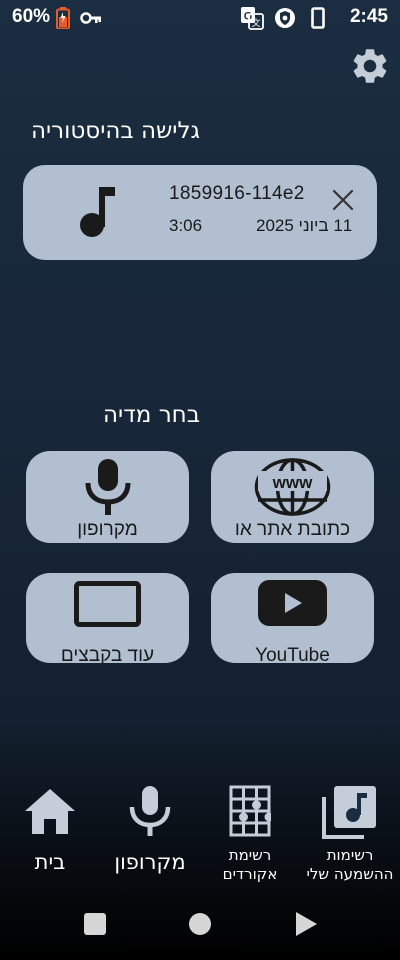 The width and height of the screenshot is (400, 960). What do you see at coordinates (255, 22) in the screenshot?
I see `svg-text: 文` at bounding box center [255, 22].